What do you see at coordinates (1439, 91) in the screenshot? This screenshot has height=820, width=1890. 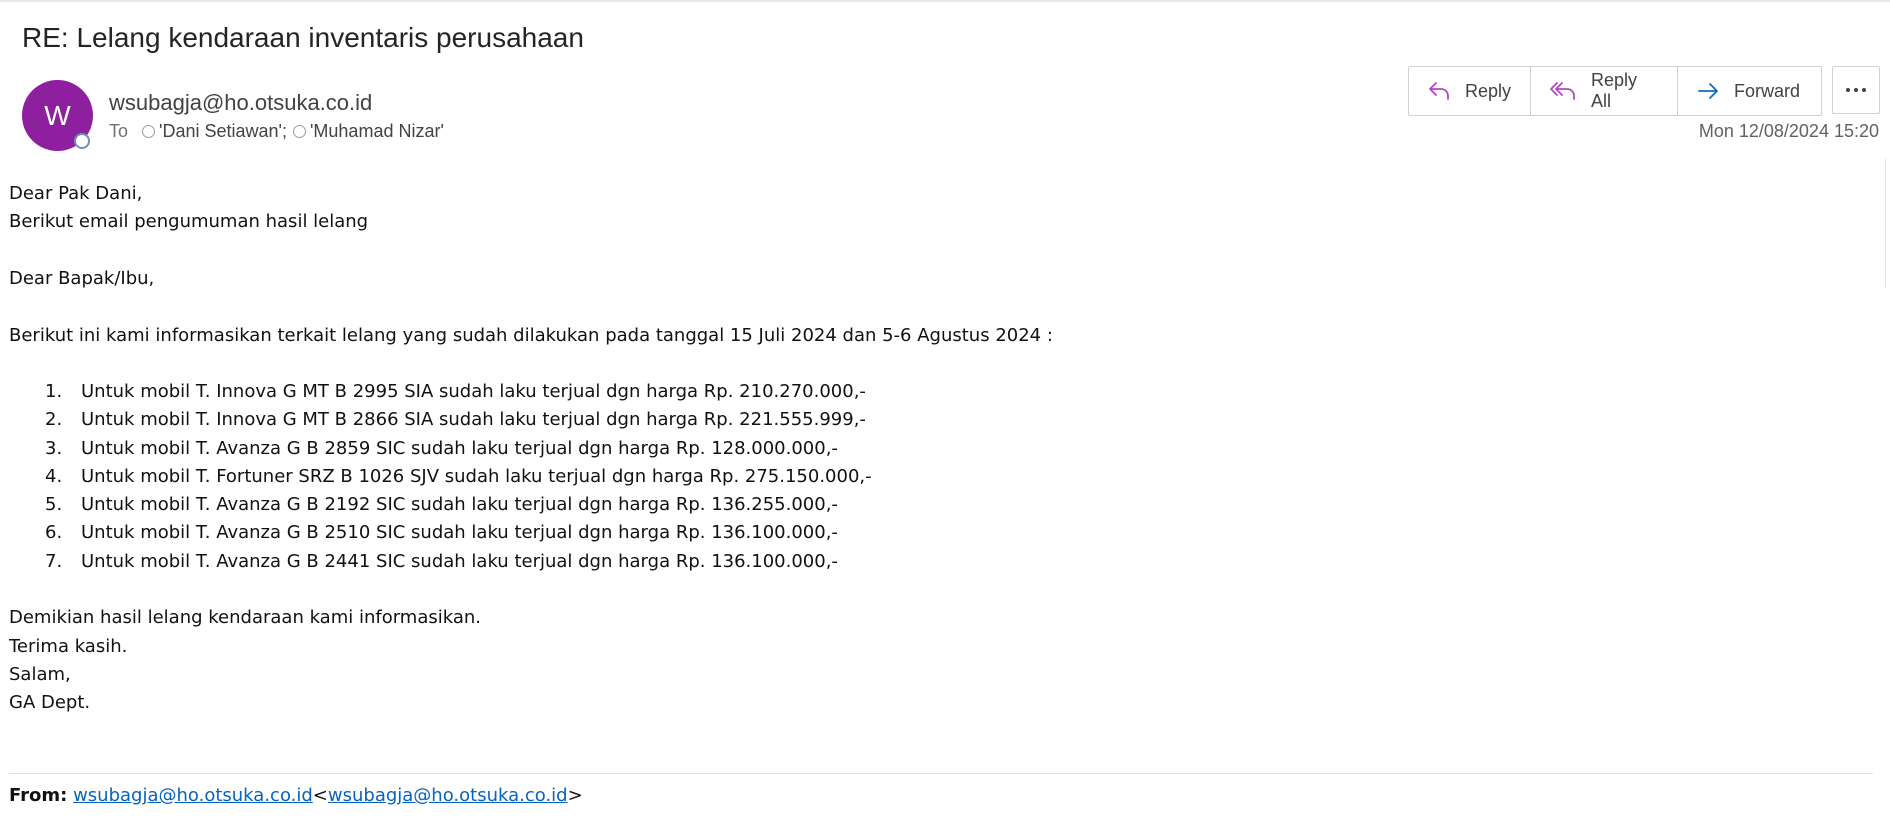 I see `reply-icon` at bounding box center [1439, 91].